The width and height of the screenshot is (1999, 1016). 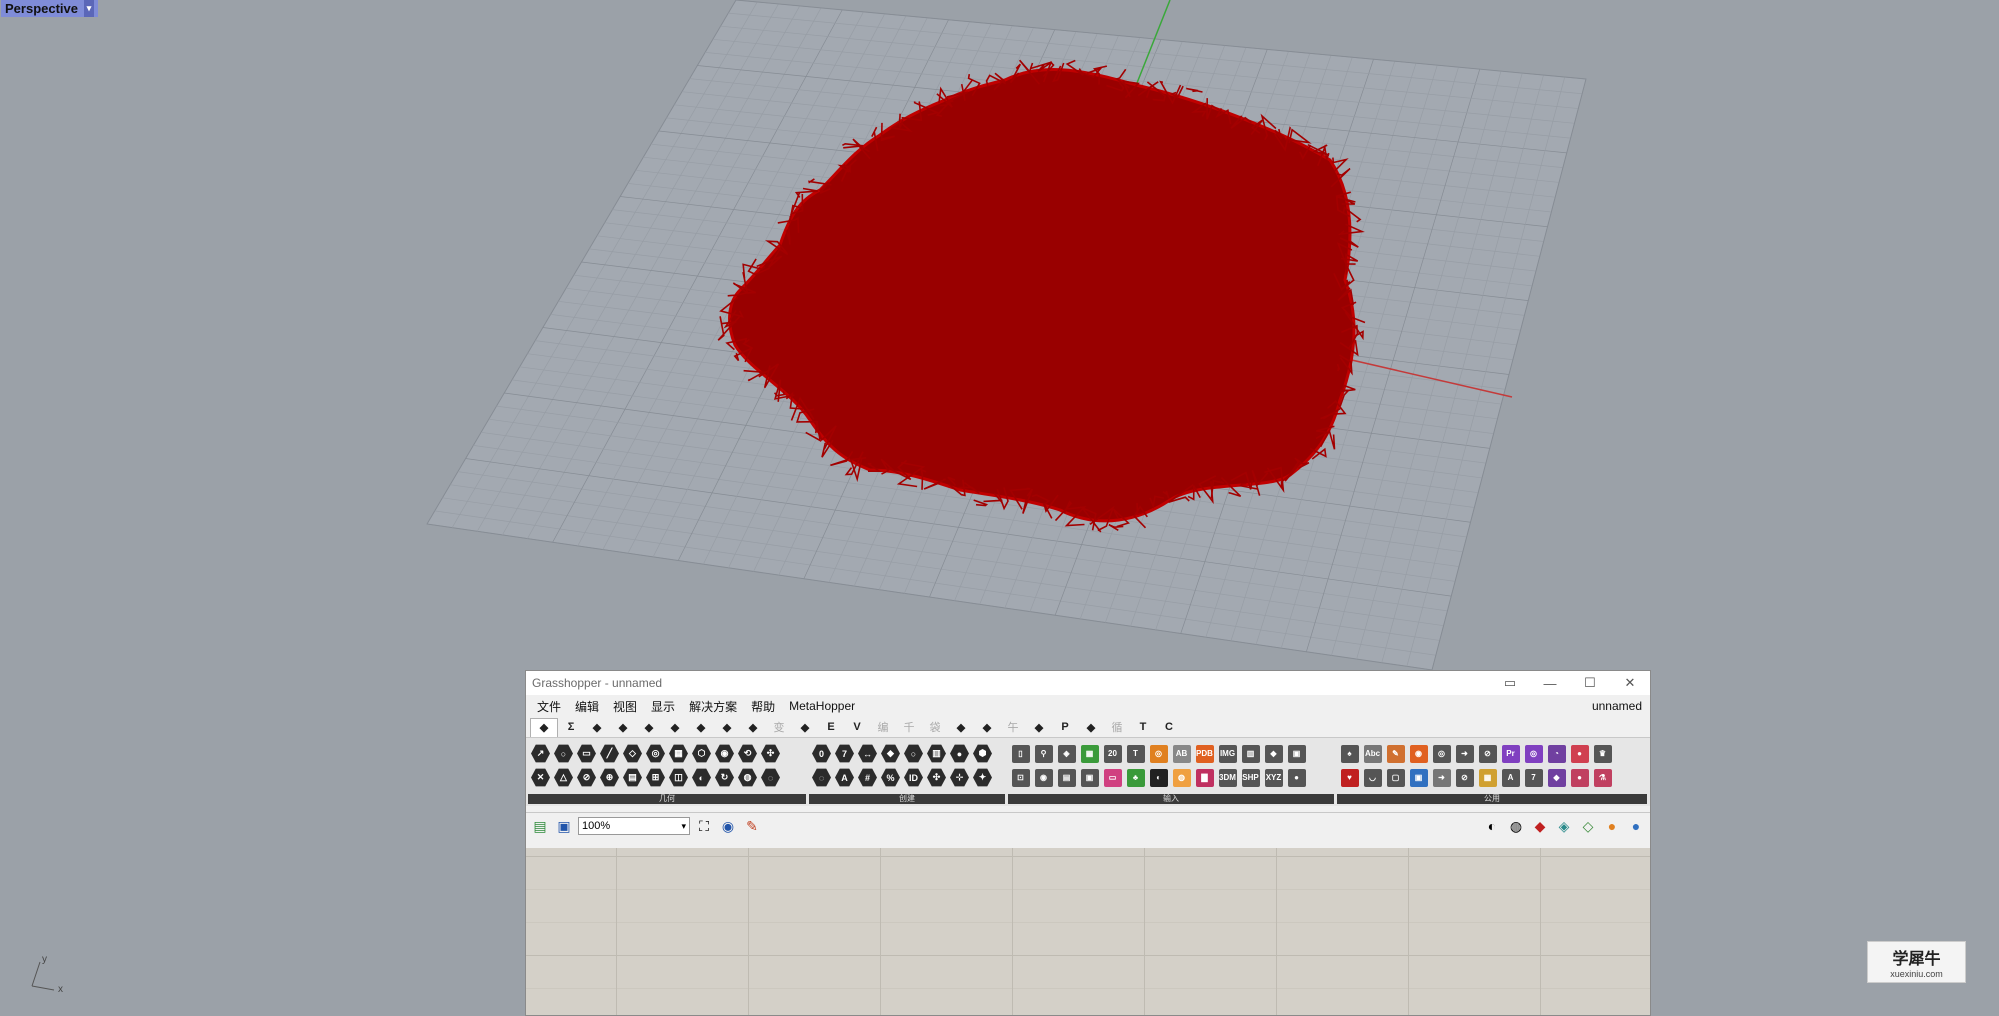 What do you see at coordinates (1372, 753) in the screenshot?
I see `component-icon: Abc` at bounding box center [1372, 753].